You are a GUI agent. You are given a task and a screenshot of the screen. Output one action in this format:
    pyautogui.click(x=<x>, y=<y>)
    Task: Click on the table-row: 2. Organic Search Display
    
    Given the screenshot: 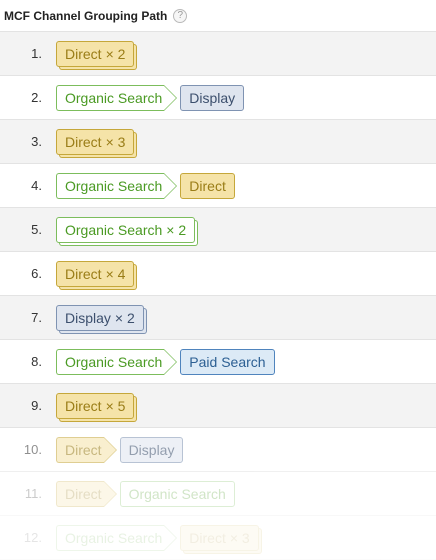 What is the action you would take?
    pyautogui.click(x=218, y=98)
    